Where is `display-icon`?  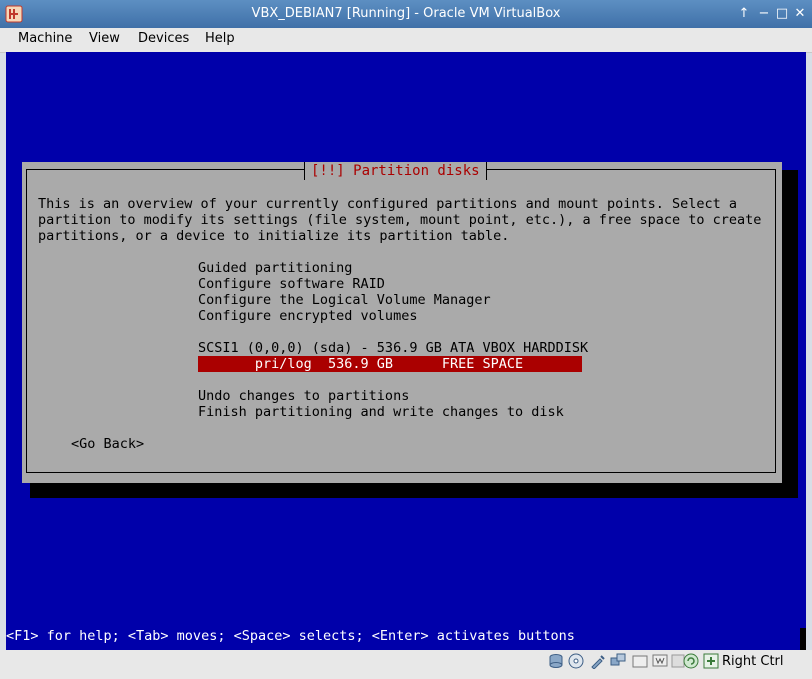
display-icon is located at coordinates (660, 661).